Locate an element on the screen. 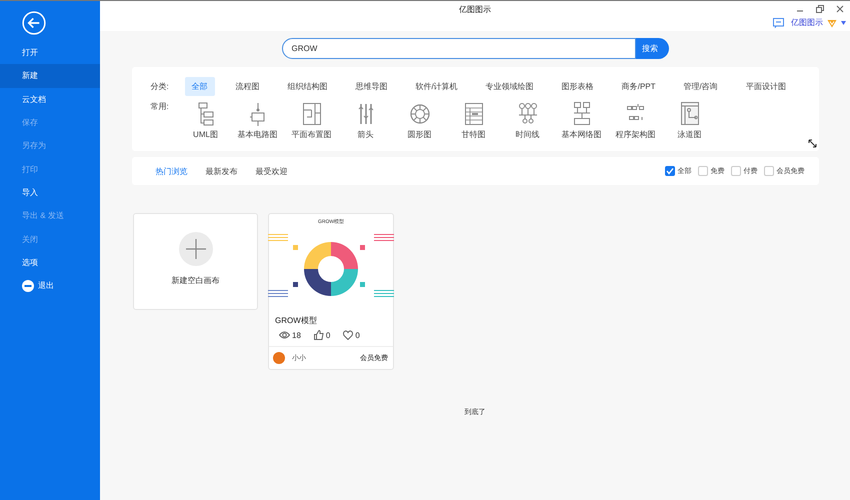 The height and width of the screenshot is (500, 850). sort-tab: 最新发布 is located at coordinates (222, 171).